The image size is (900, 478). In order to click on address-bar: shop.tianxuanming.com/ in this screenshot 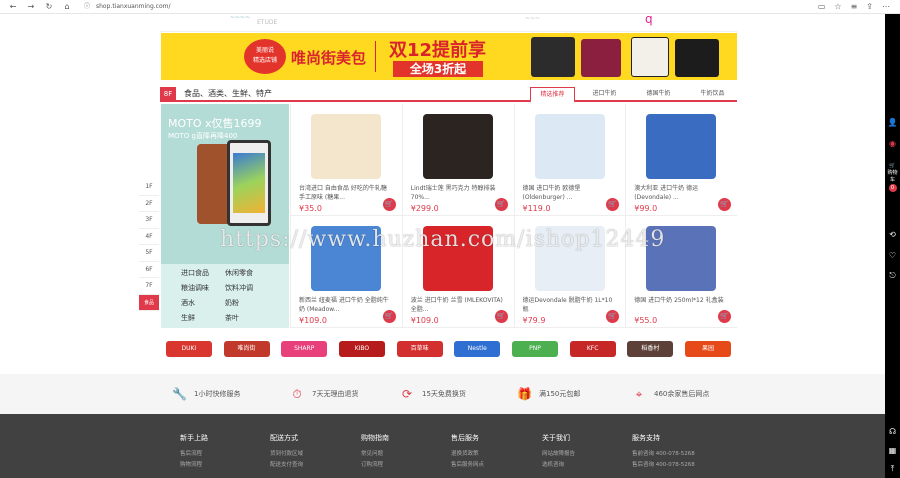, I will do `click(133, 6)`.